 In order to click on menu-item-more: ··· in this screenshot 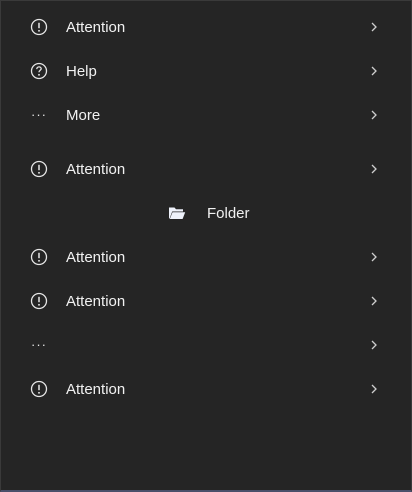, I will do `click(206, 345)`.